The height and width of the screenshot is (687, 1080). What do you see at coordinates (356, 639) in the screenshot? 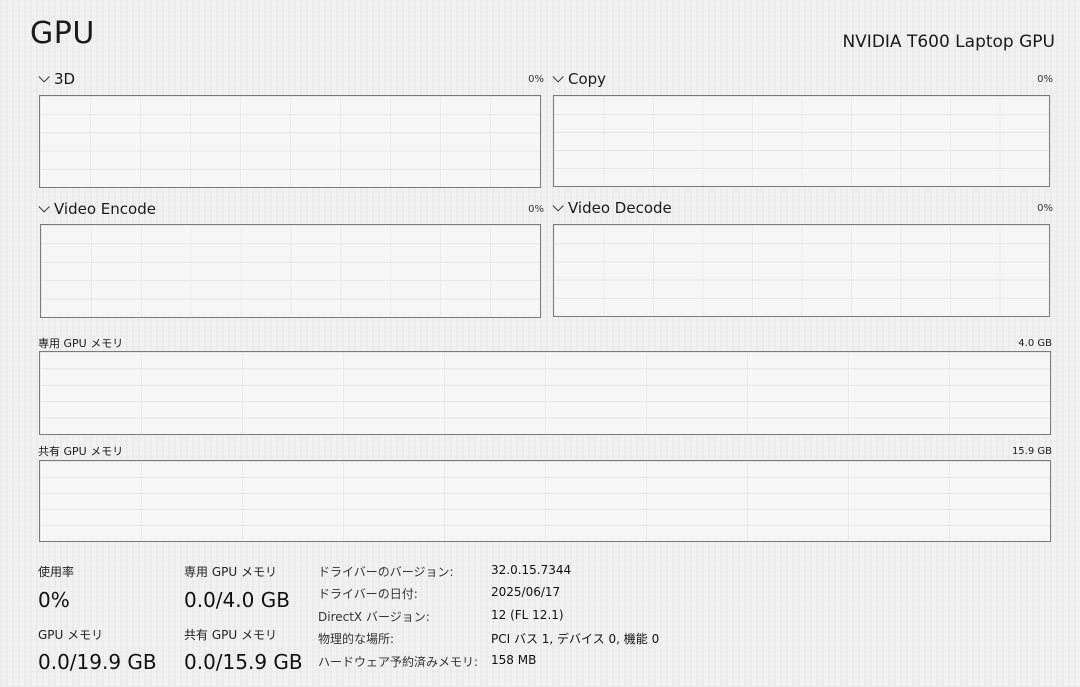
I see `physical-location-label: 物理的な場所:` at bounding box center [356, 639].